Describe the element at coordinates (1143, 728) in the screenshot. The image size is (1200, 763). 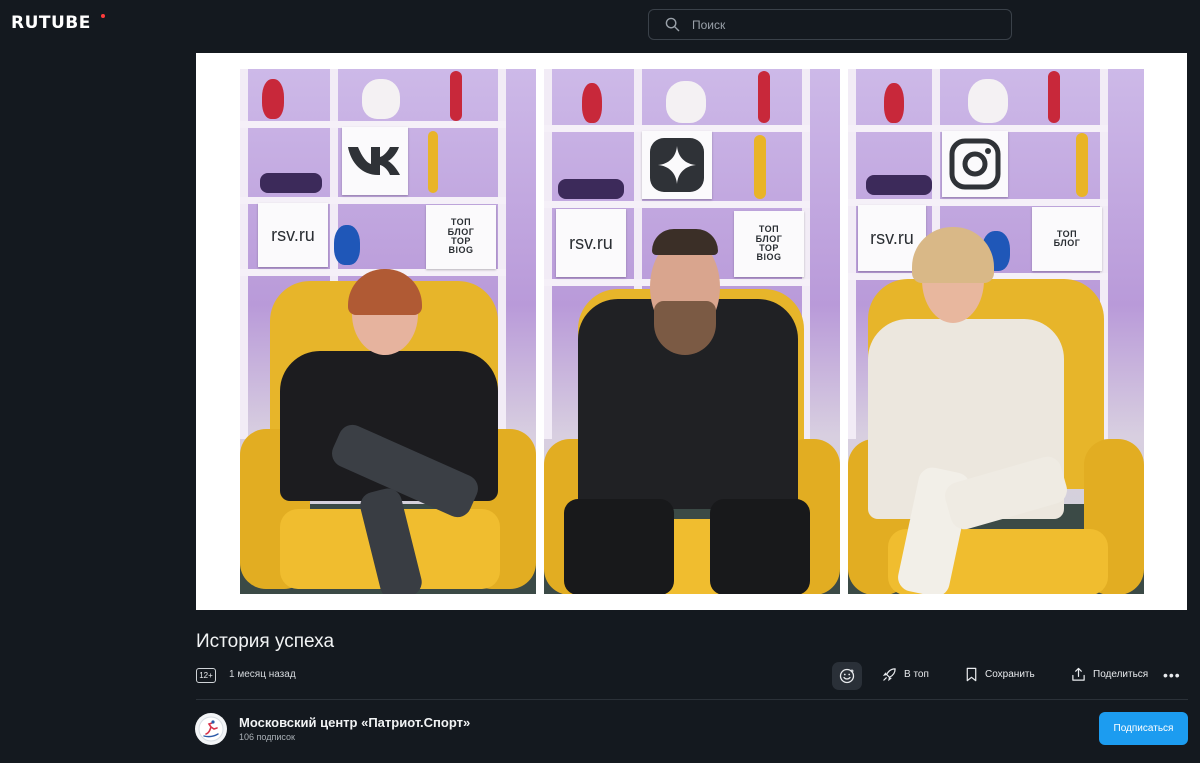
I see `subscribe-button: Подписаться` at that location.